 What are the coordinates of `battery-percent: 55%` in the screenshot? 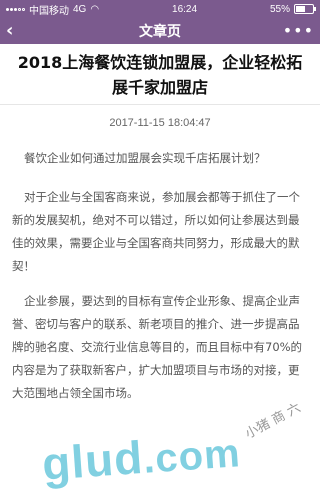 It's located at (279, 9).